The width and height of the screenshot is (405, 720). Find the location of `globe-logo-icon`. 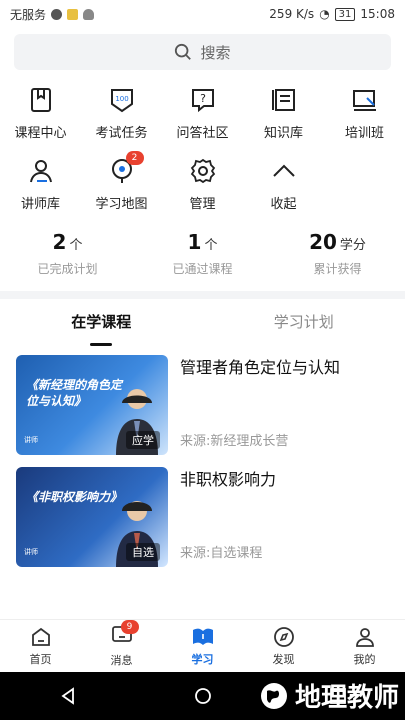

globe-logo-icon is located at coordinates (273, 695).